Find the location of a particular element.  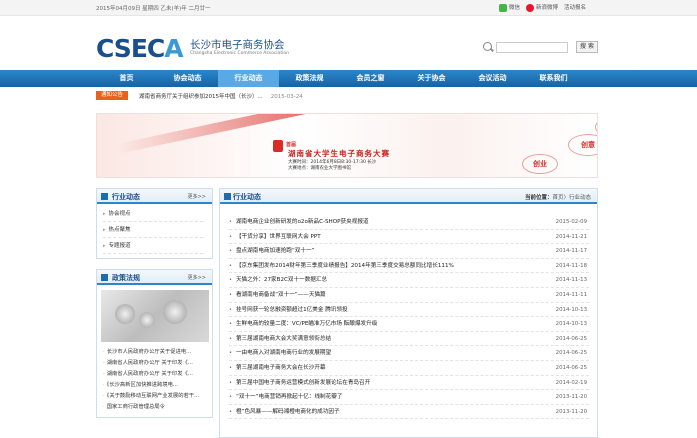

news-date: 2014-11-18 is located at coordinates (571, 265).